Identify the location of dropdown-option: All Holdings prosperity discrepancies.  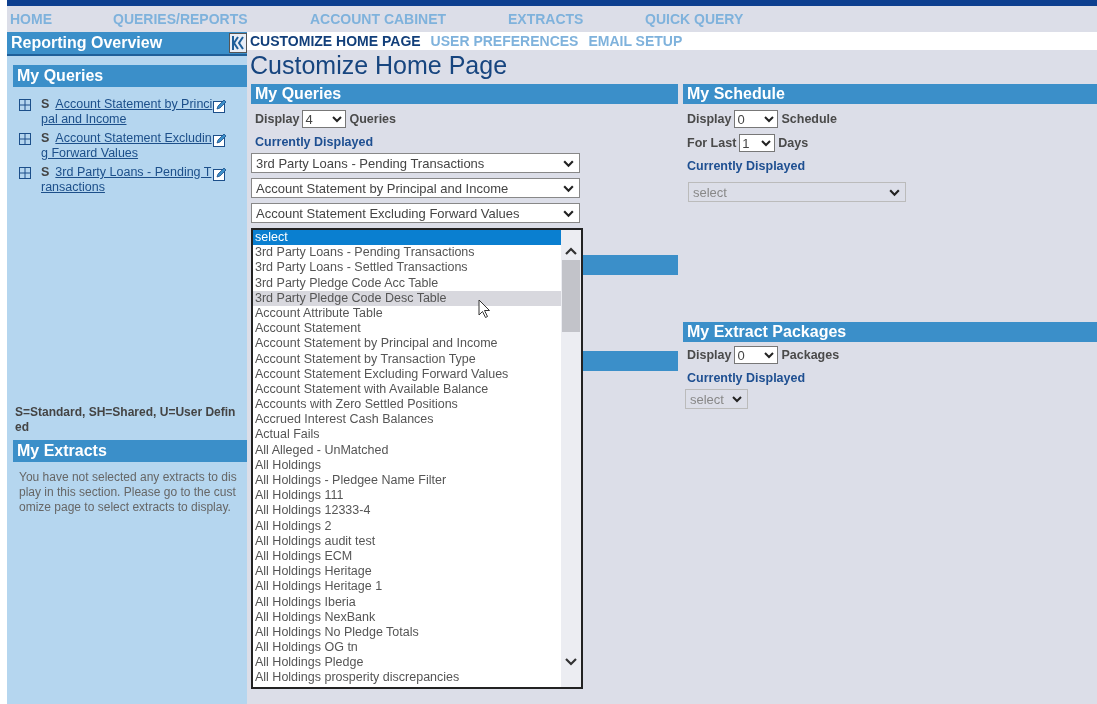
(407, 678).